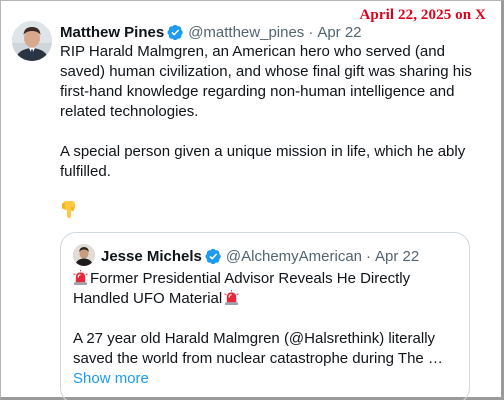 The width and height of the screenshot is (504, 400). What do you see at coordinates (397, 256) in the screenshot?
I see `quote-date: Apr 22` at bounding box center [397, 256].